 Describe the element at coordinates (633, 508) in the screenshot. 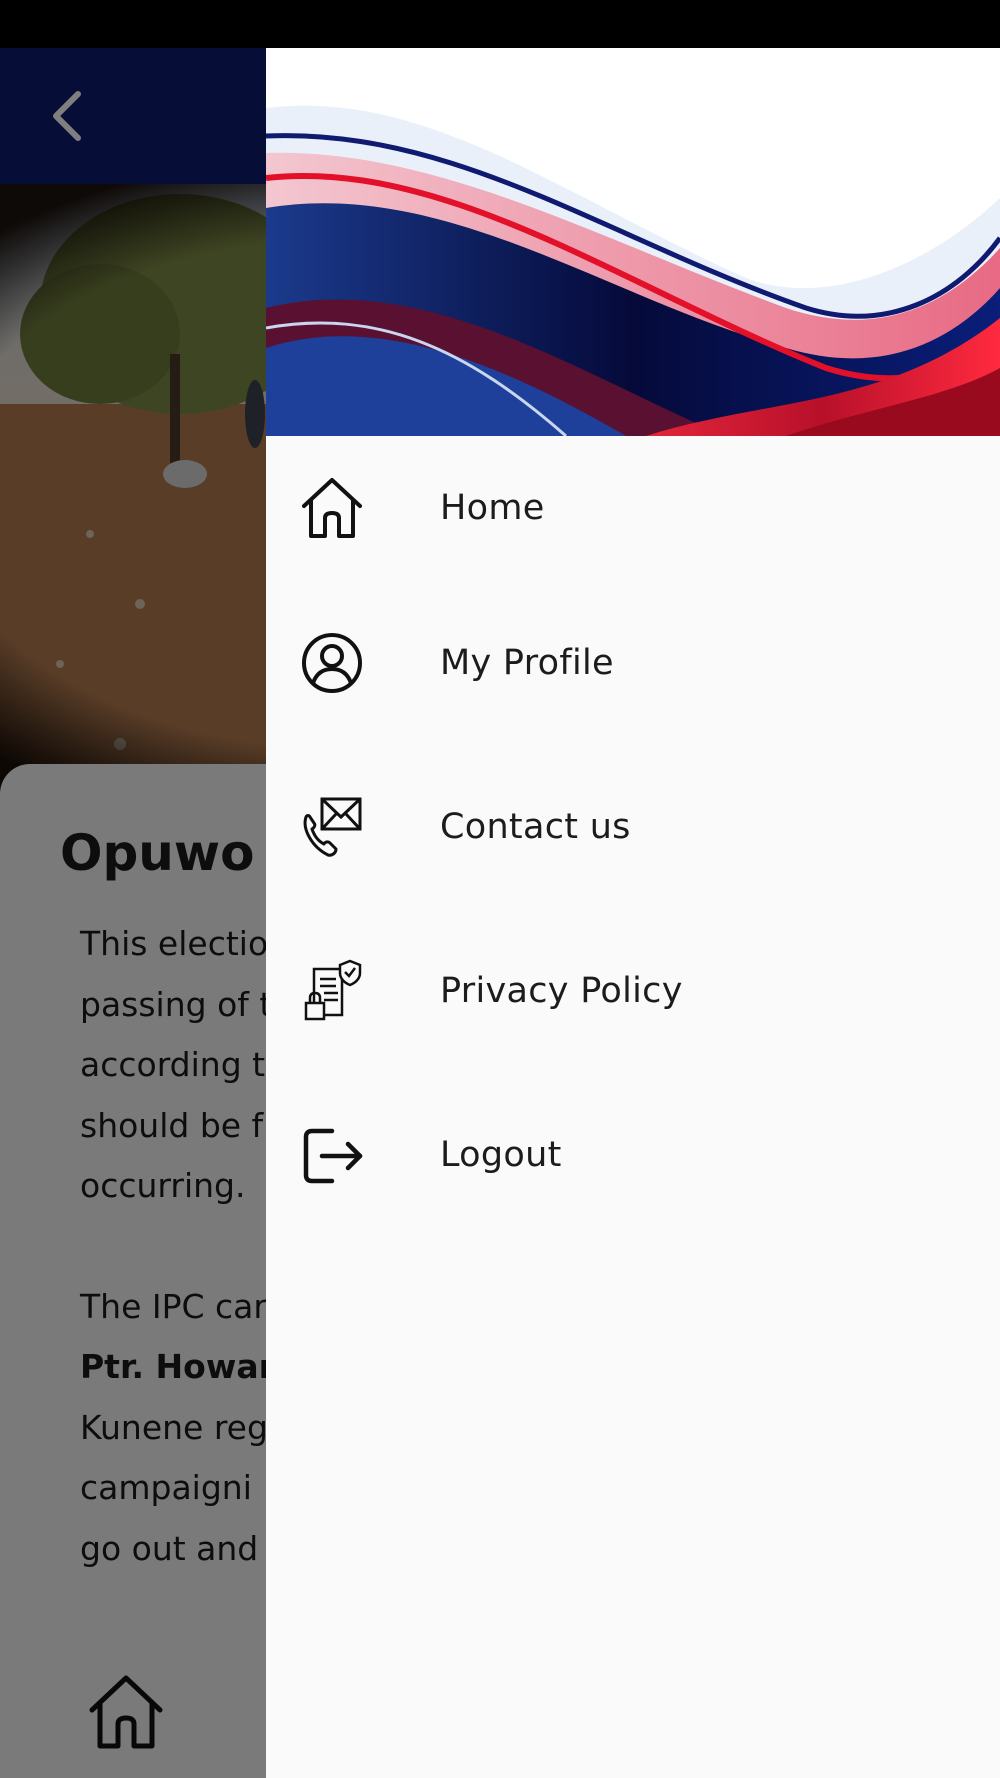

I see `menu-item-home: Home` at that location.